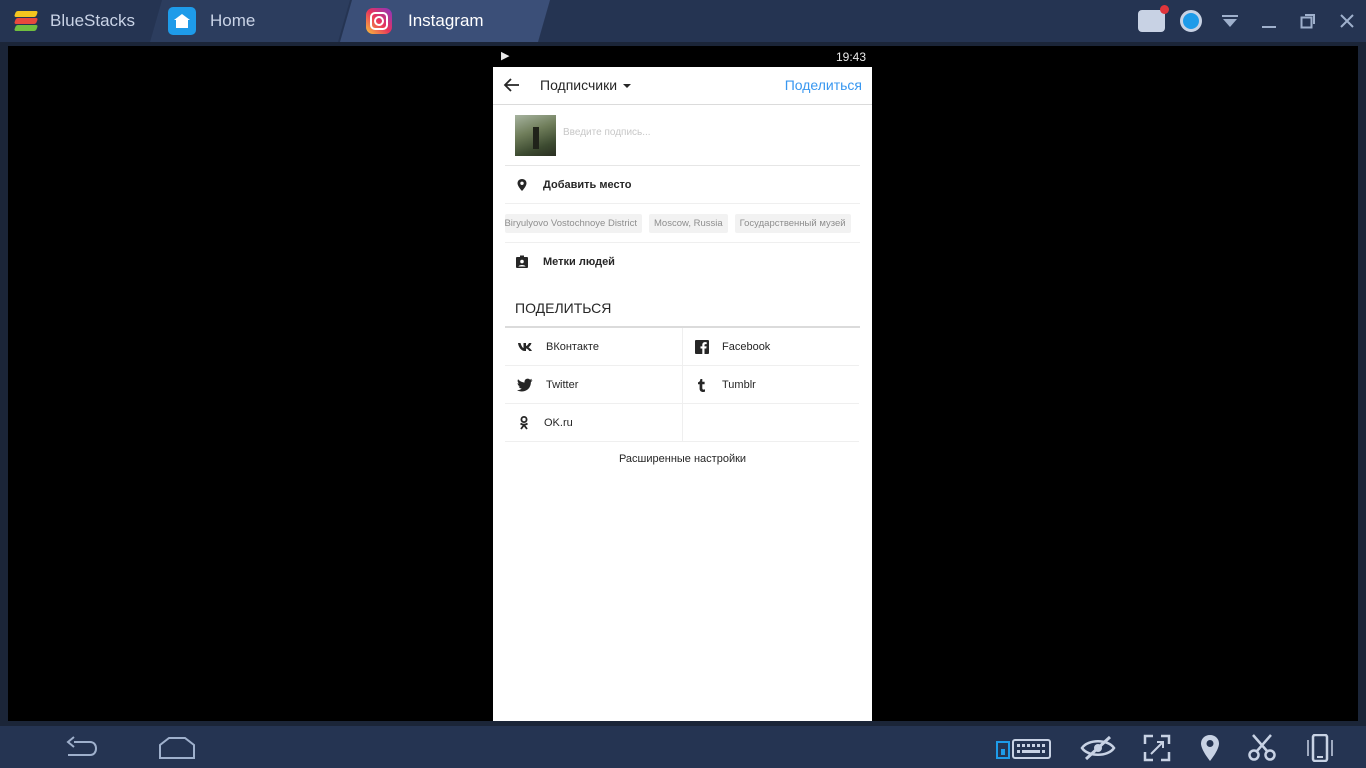  I want to click on play-store-notification-icon: ▶, so click(505, 56).